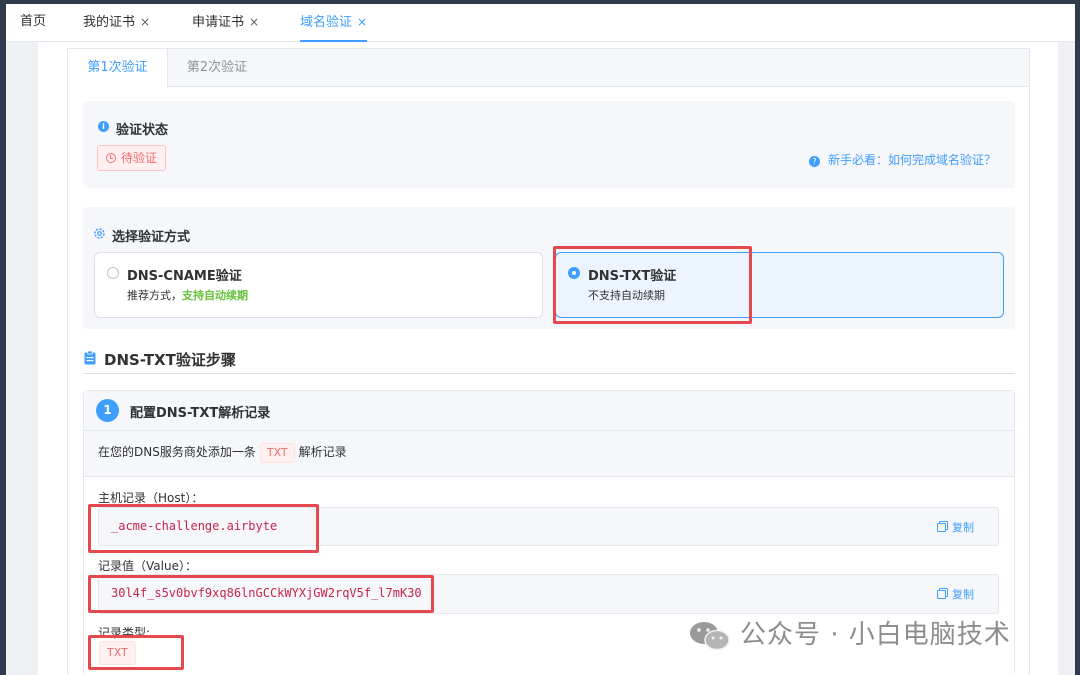  What do you see at coordinates (151, 237) in the screenshot?
I see `method-title: 选择验证方式` at bounding box center [151, 237].